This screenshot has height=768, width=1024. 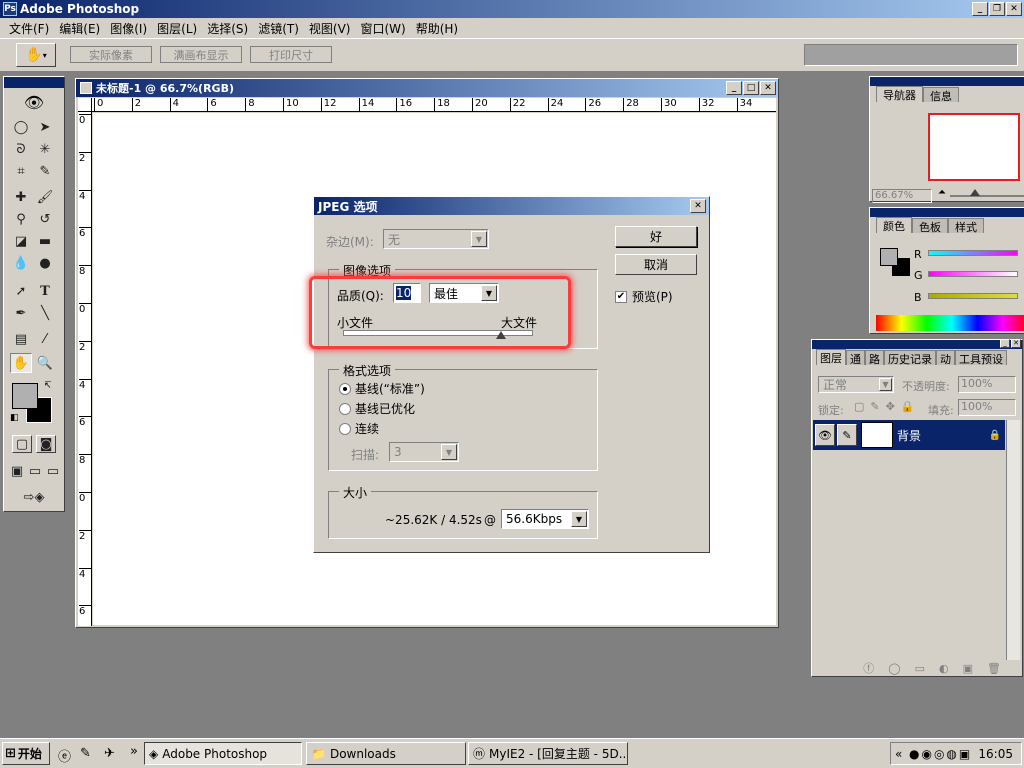 I want to click on clone-stamp-tool-icon: ⚲, so click(x=21, y=219).